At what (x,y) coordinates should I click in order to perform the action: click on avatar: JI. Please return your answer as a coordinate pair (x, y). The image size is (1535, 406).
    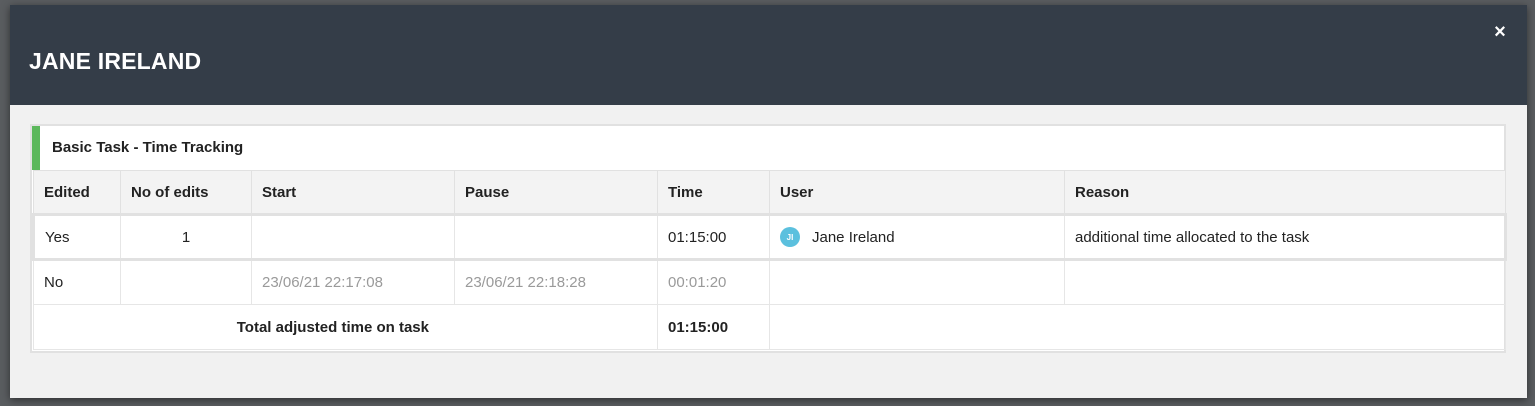
    Looking at the image, I should click on (790, 237).